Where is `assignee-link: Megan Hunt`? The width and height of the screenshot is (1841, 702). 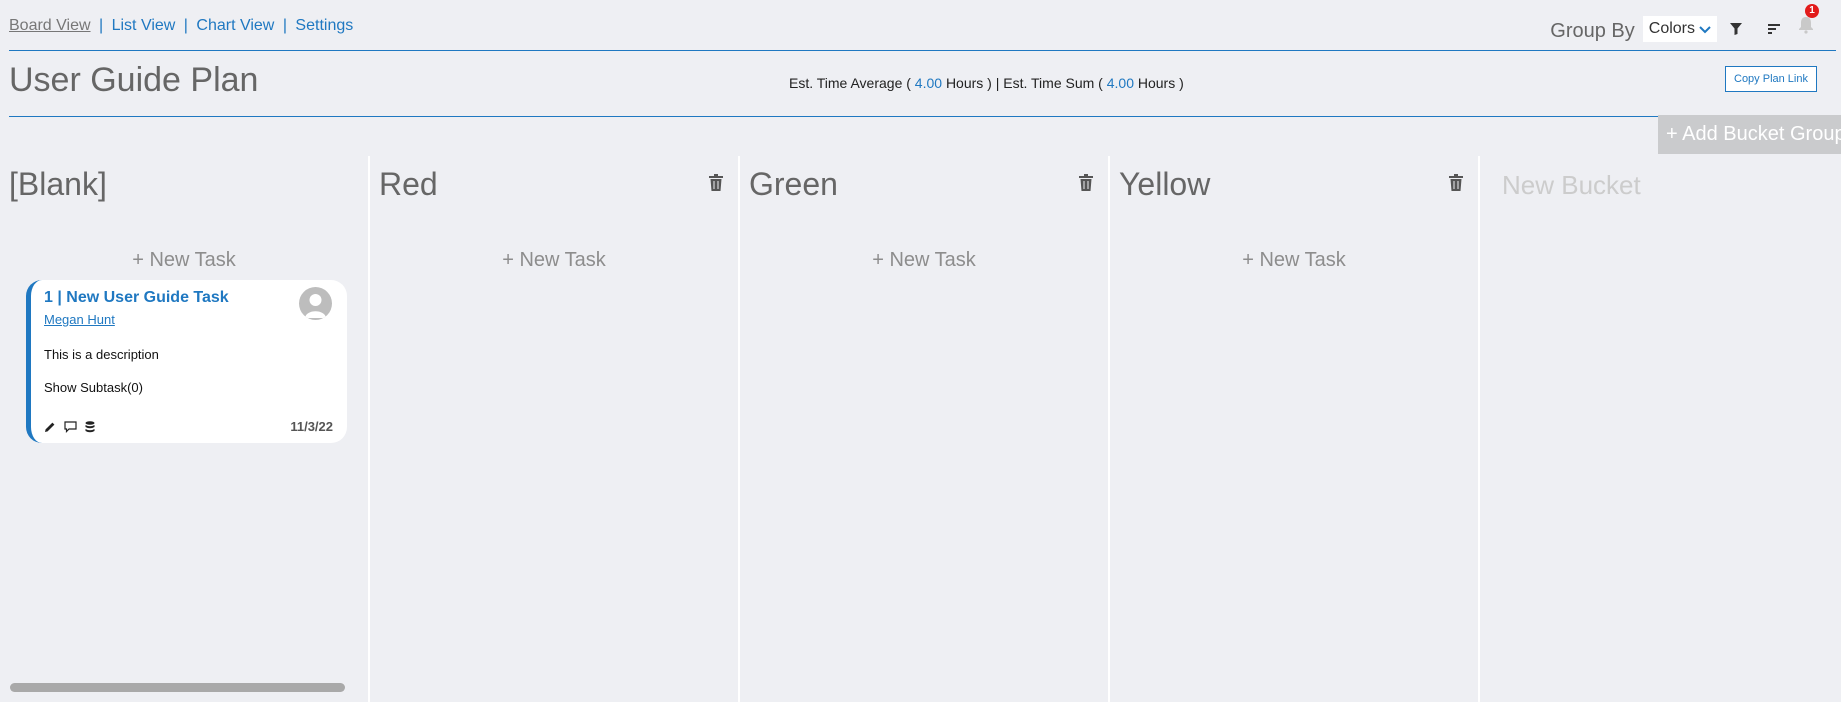 assignee-link: Megan Hunt is located at coordinates (79, 319).